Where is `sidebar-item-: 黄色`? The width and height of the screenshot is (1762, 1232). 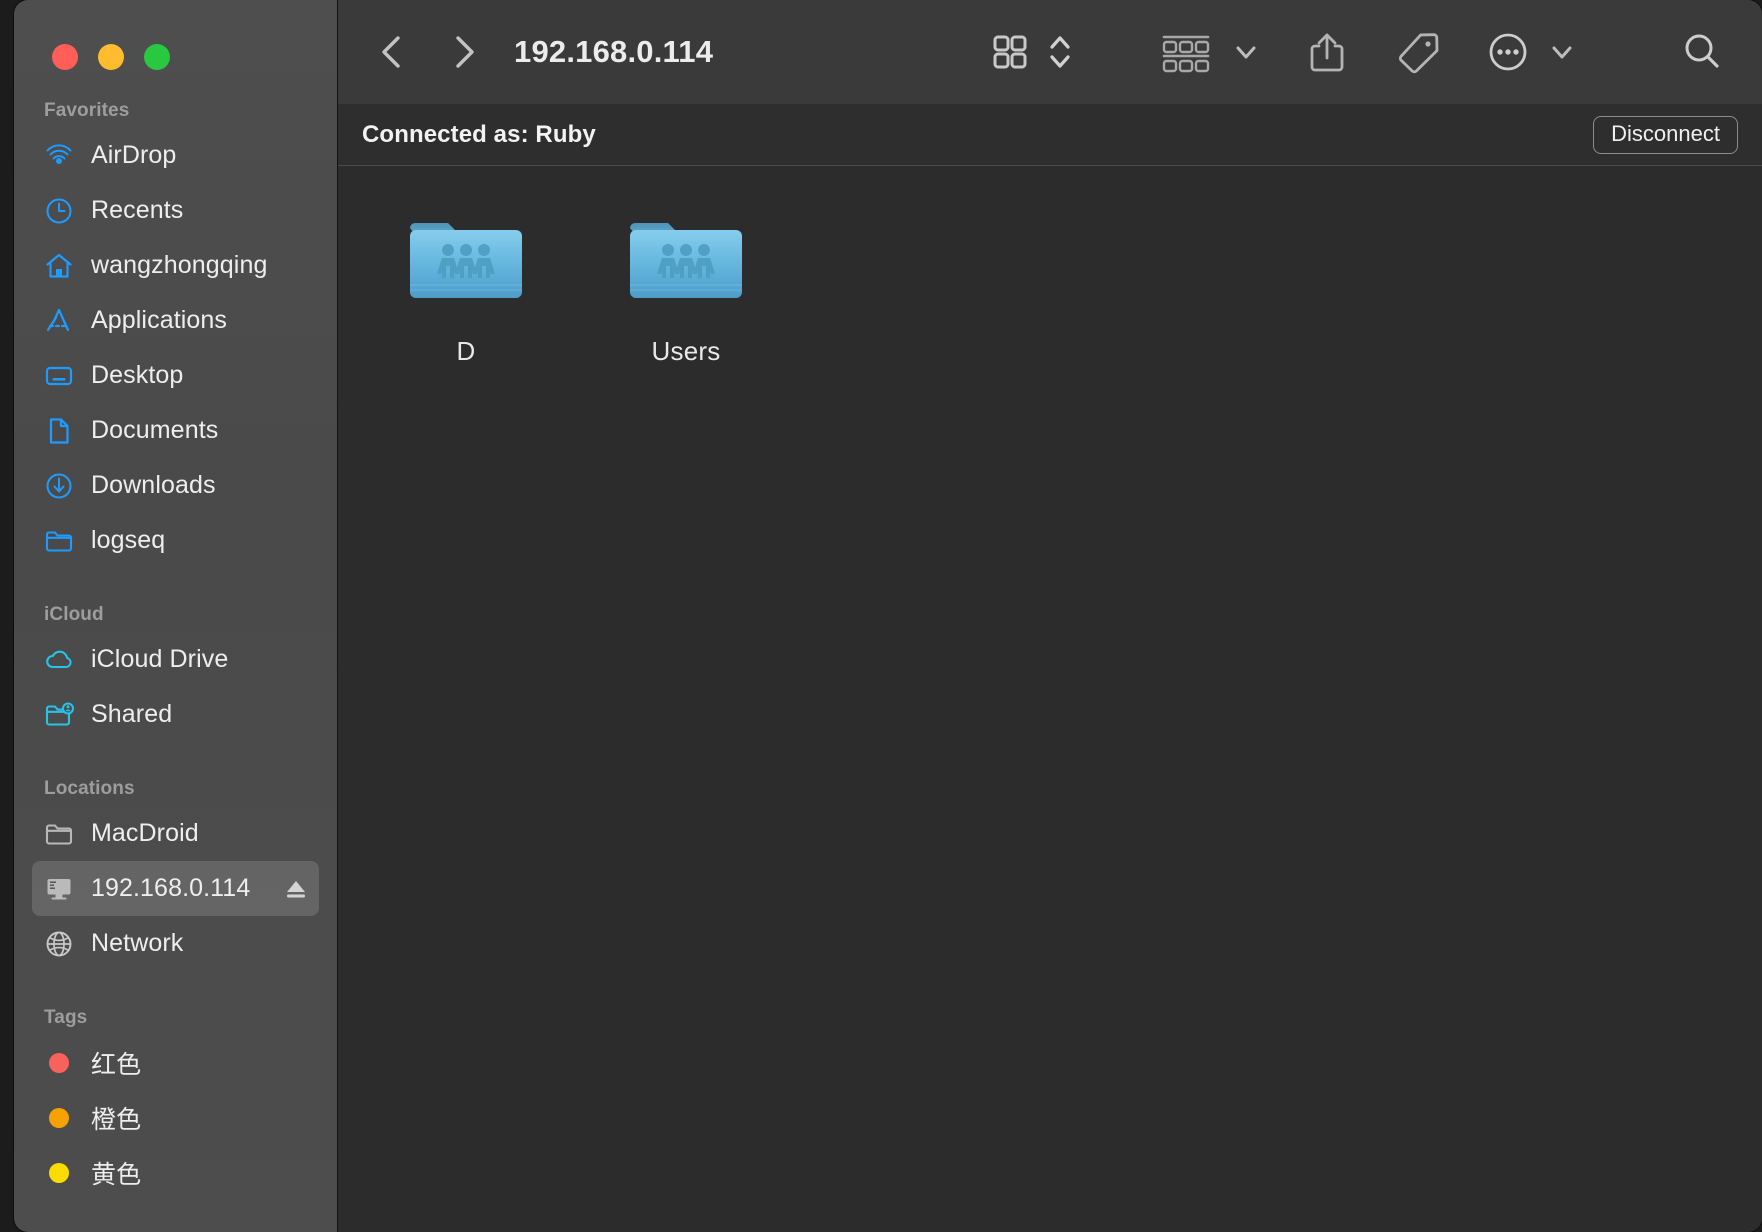 sidebar-item-: 黄色 is located at coordinates (175, 1172).